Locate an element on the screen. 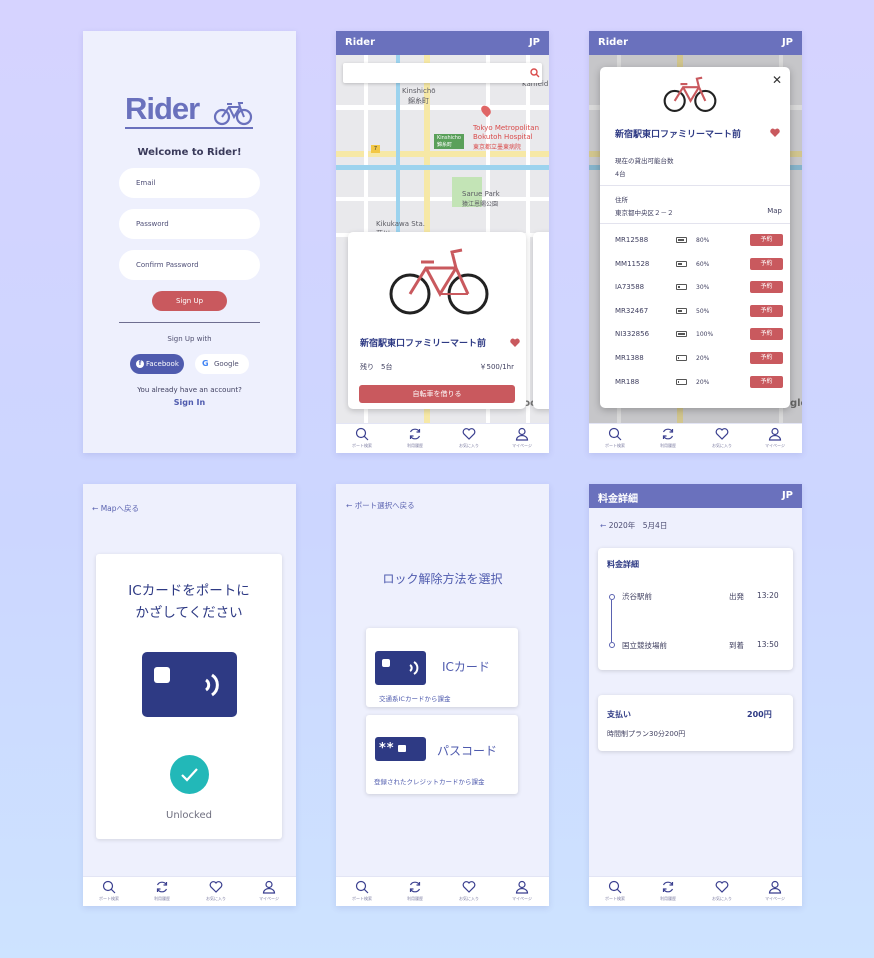 The height and width of the screenshot is (958, 874). battery-level: 30% is located at coordinates (703, 288).